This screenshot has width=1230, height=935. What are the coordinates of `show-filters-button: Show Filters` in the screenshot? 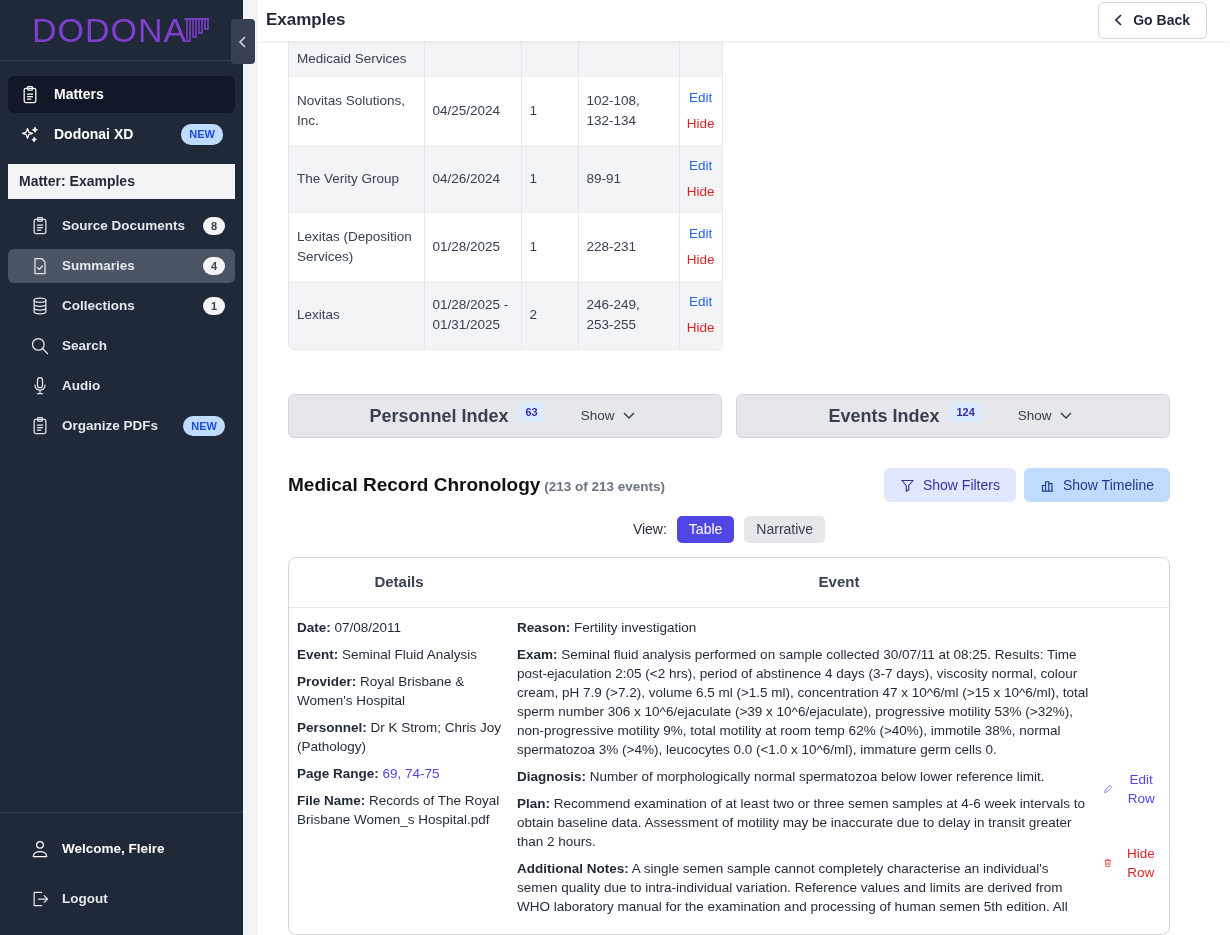 It's located at (949, 485).